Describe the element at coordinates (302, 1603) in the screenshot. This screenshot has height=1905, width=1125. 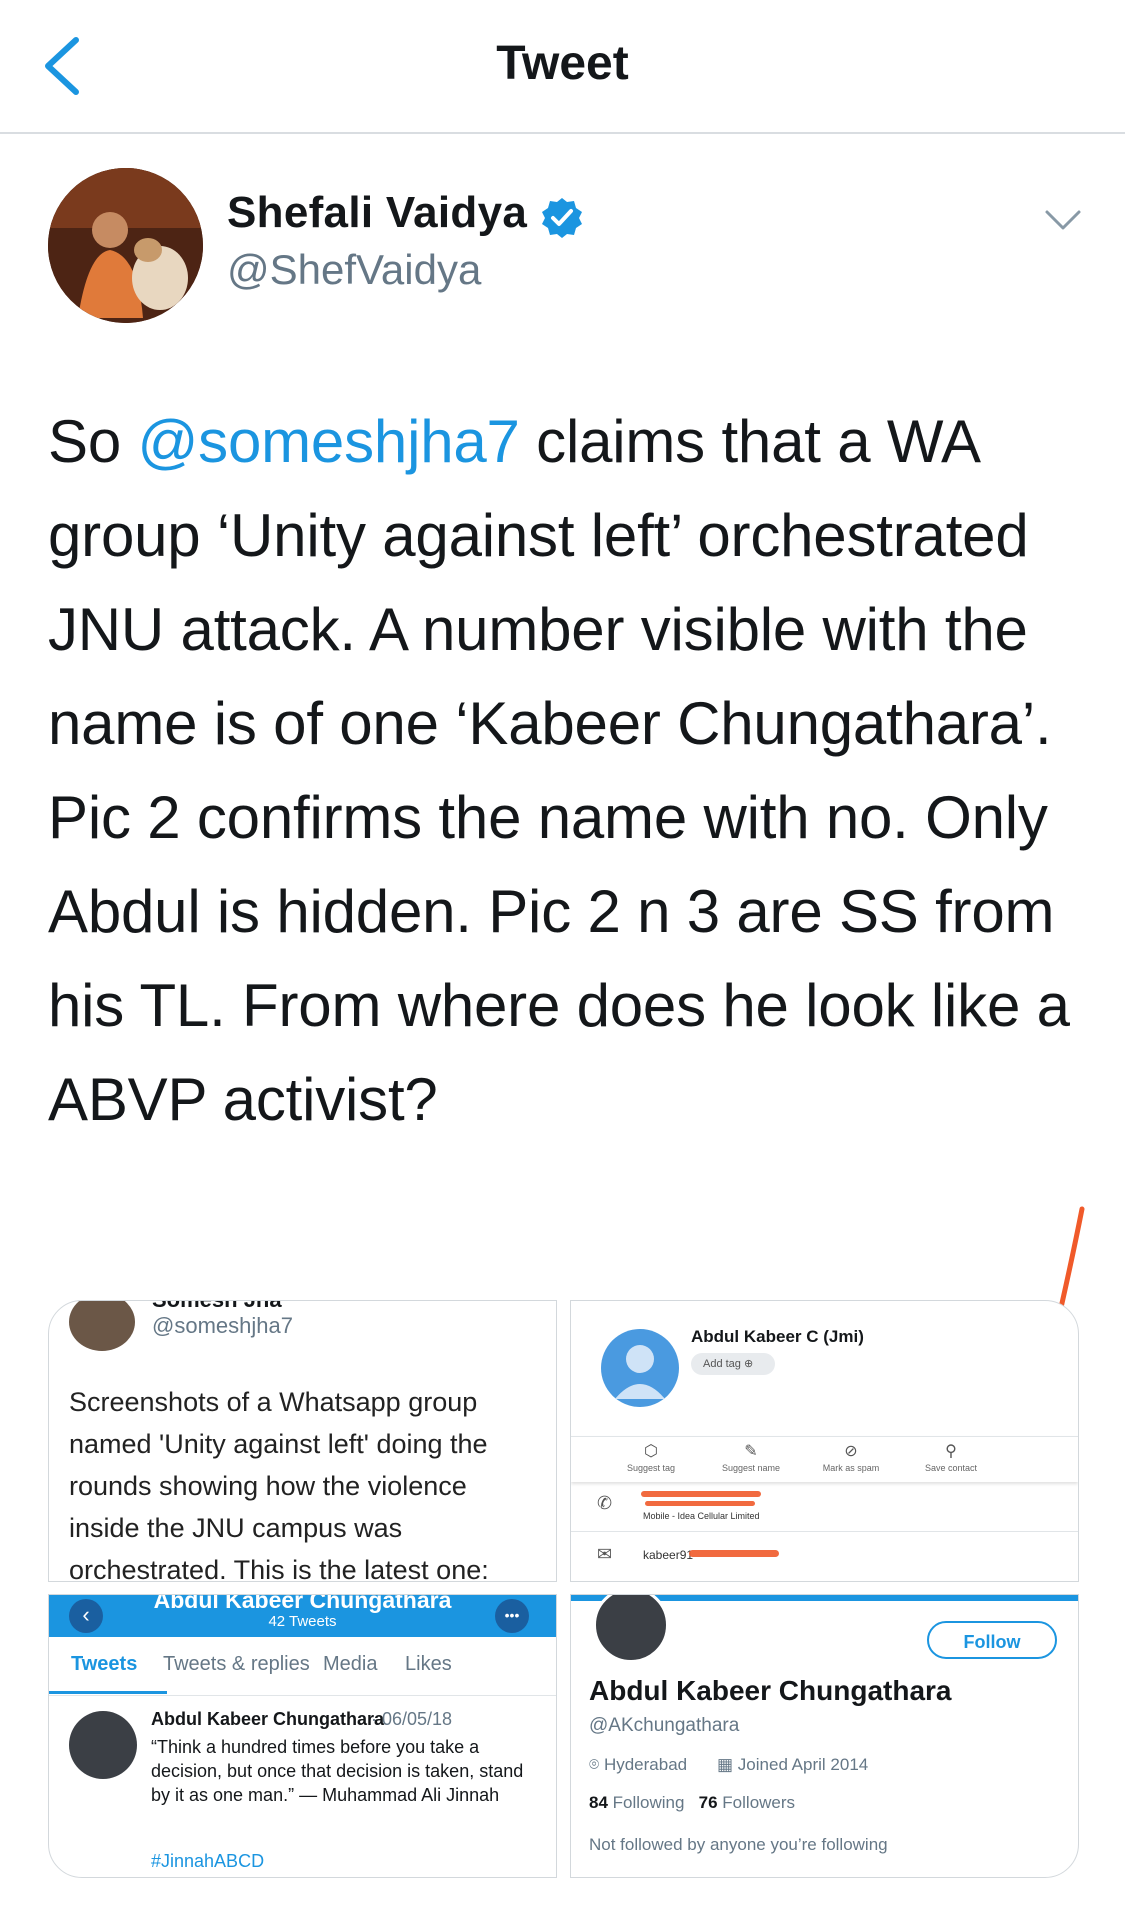
I see `profile-title: Abdul Kabeer Chungathara` at that location.